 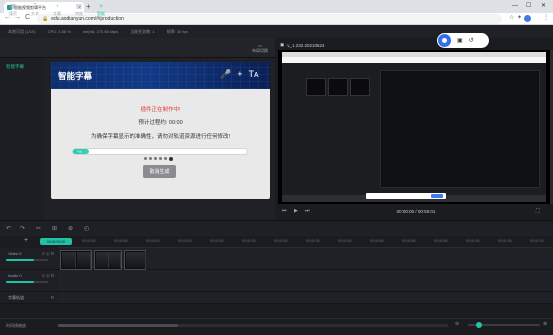 I want to click on preview-title: ▣ v_1.232.20210624, so click(x=302, y=45).